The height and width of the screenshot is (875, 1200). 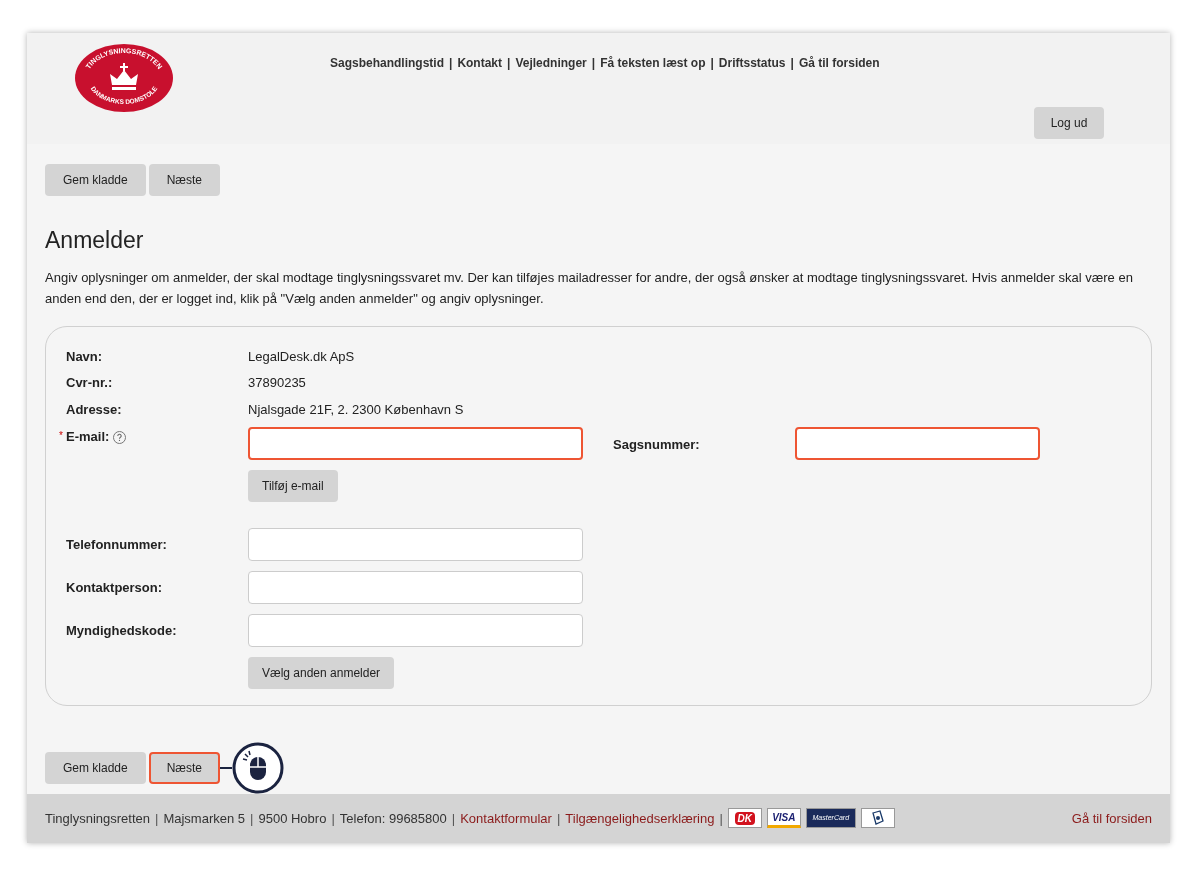 I want to click on card-logo: VISA, so click(x=783, y=818).